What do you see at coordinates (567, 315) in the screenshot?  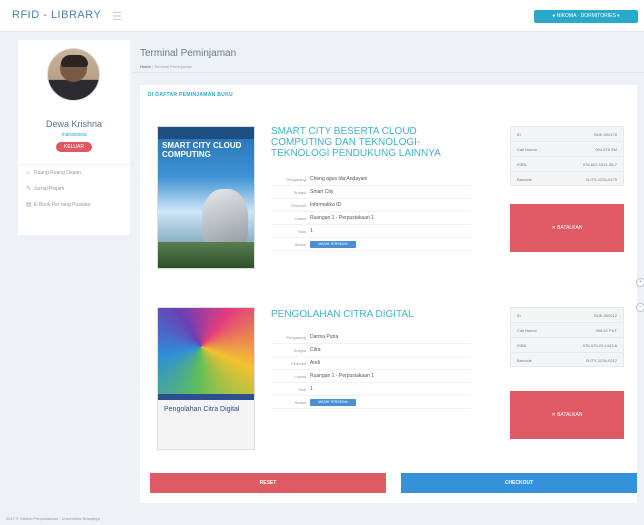 I see `meta-row: ID BUK-000212` at bounding box center [567, 315].